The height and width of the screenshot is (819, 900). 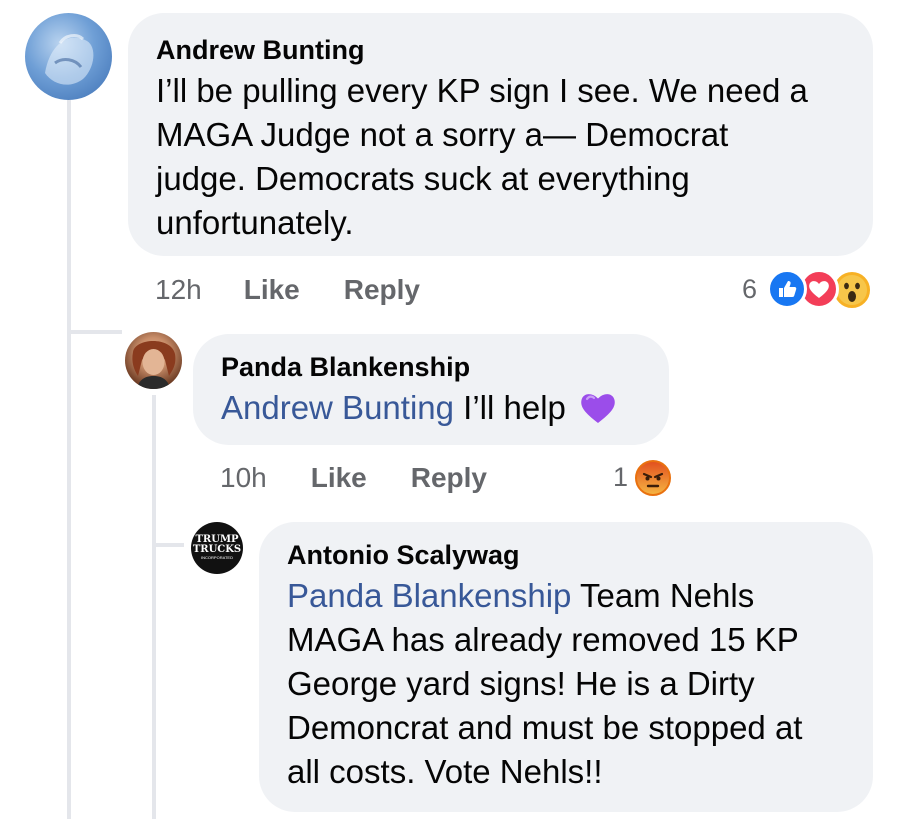 I want to click on thread-connector-reply1, so click(x=94, y=332).